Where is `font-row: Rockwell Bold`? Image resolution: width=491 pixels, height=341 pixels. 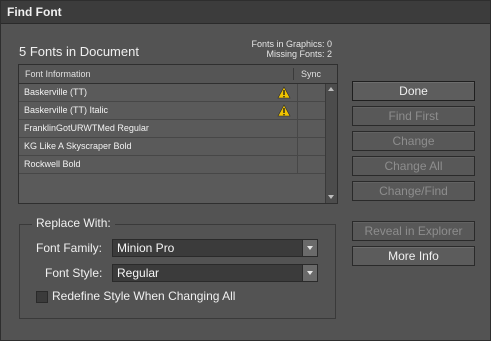 font-row: Rockwell Bold is located at coordinates (172, 165).